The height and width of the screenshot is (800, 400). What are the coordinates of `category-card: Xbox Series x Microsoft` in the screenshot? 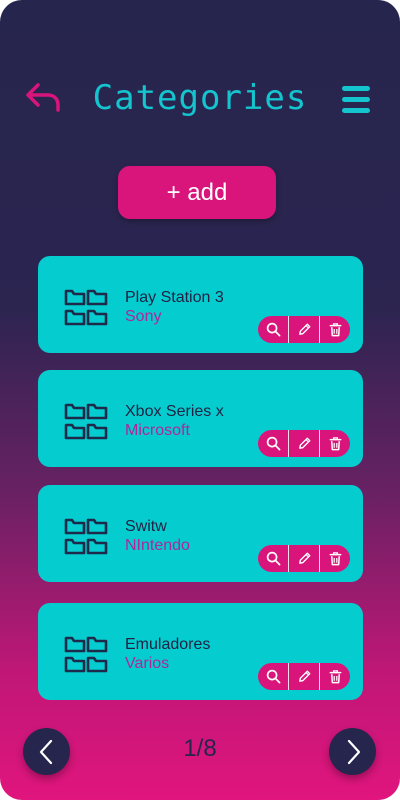 It's located at (200, 418).